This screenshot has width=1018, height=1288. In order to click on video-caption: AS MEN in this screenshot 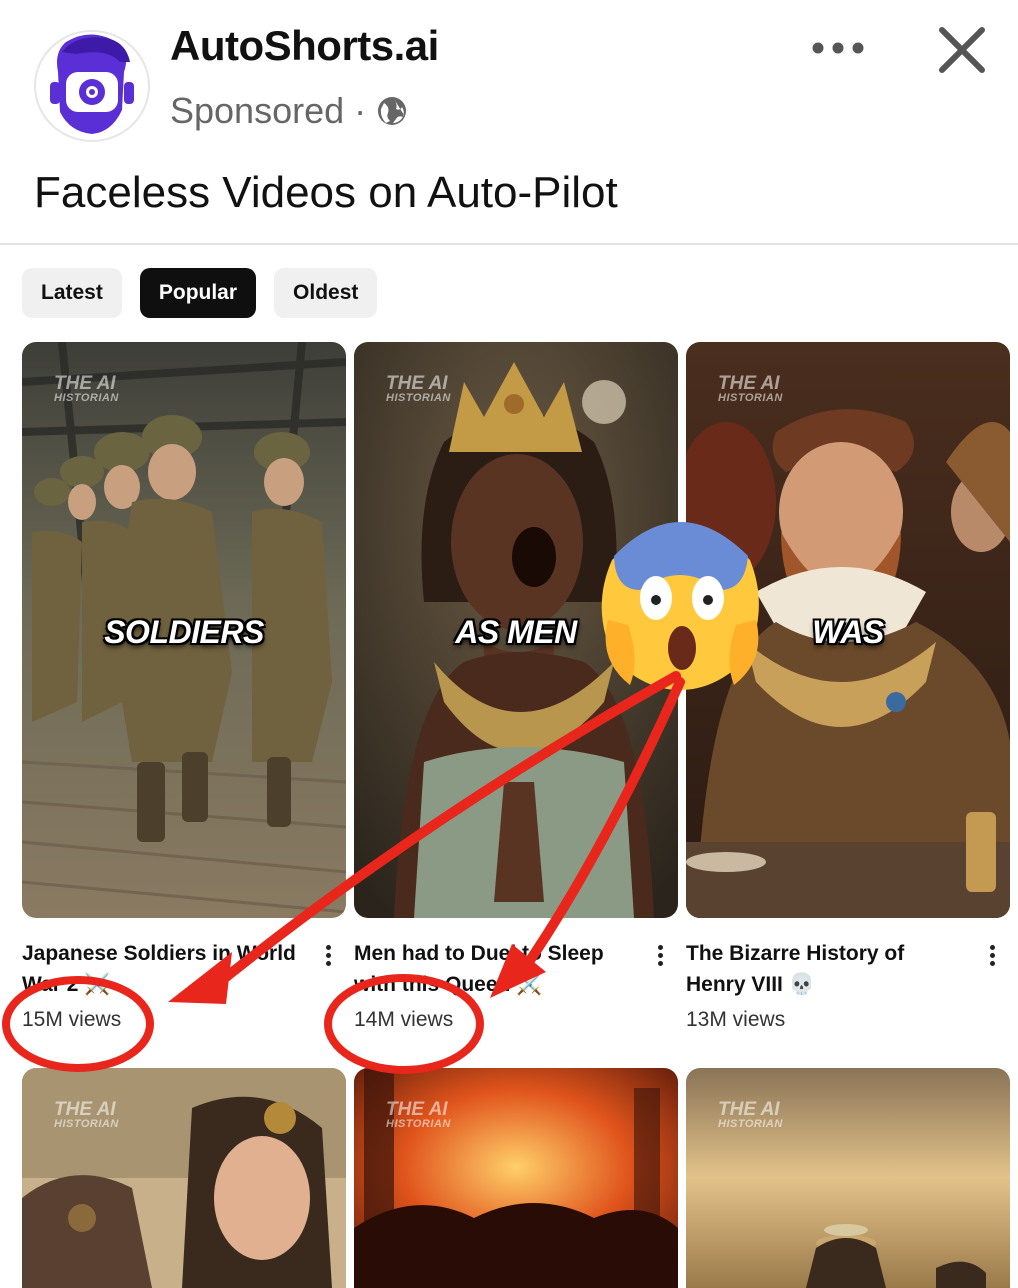, I will do `click(516, 632)`.